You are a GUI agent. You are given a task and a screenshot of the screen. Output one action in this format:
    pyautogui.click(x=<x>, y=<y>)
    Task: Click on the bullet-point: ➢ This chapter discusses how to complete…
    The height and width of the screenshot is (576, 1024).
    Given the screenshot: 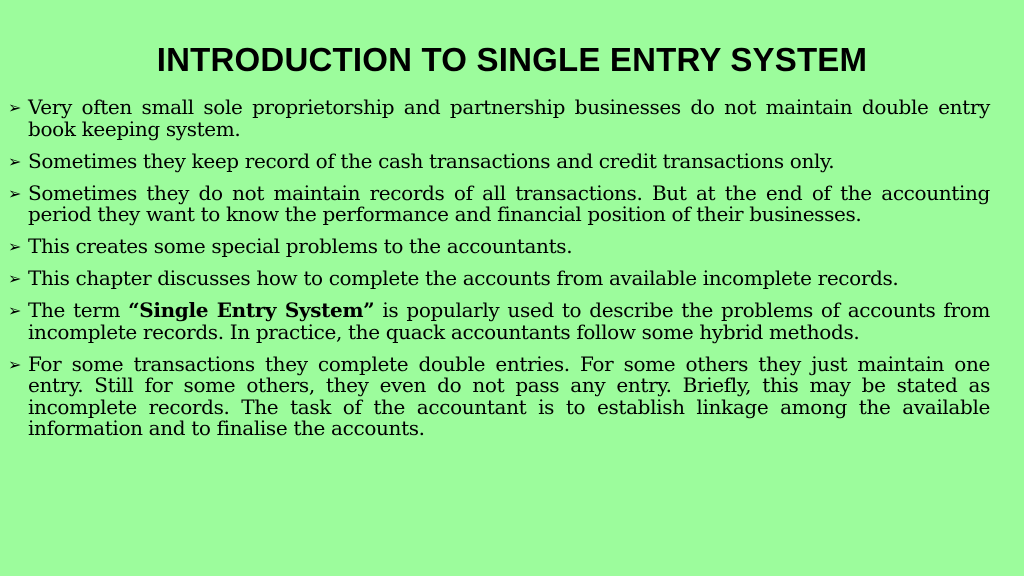 What is the action you would take?
    pyautogui.click(x=499, y=278)
    